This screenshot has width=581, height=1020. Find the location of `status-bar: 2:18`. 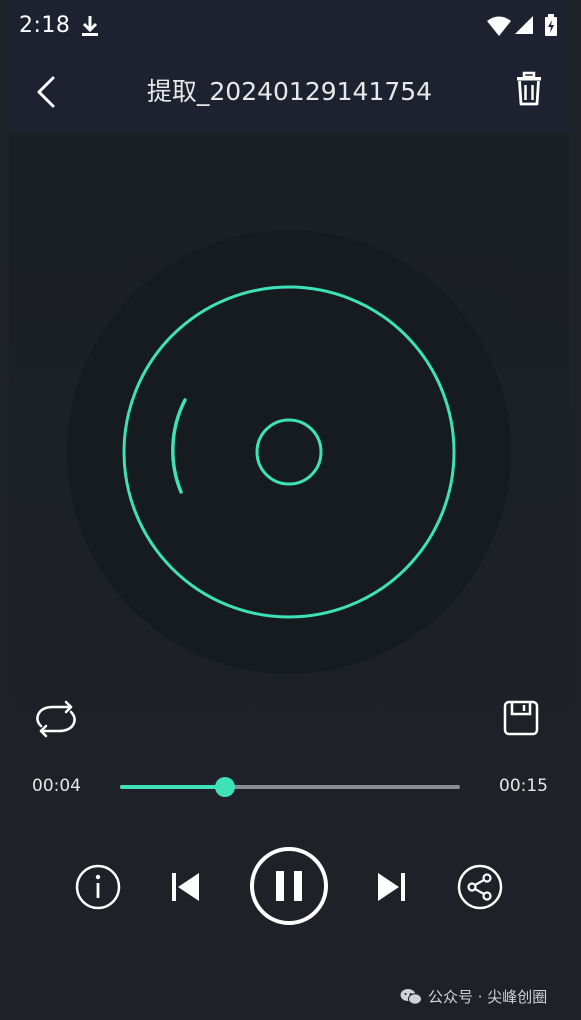

status-bar: 2:18 is located at coordinates (289, 27).